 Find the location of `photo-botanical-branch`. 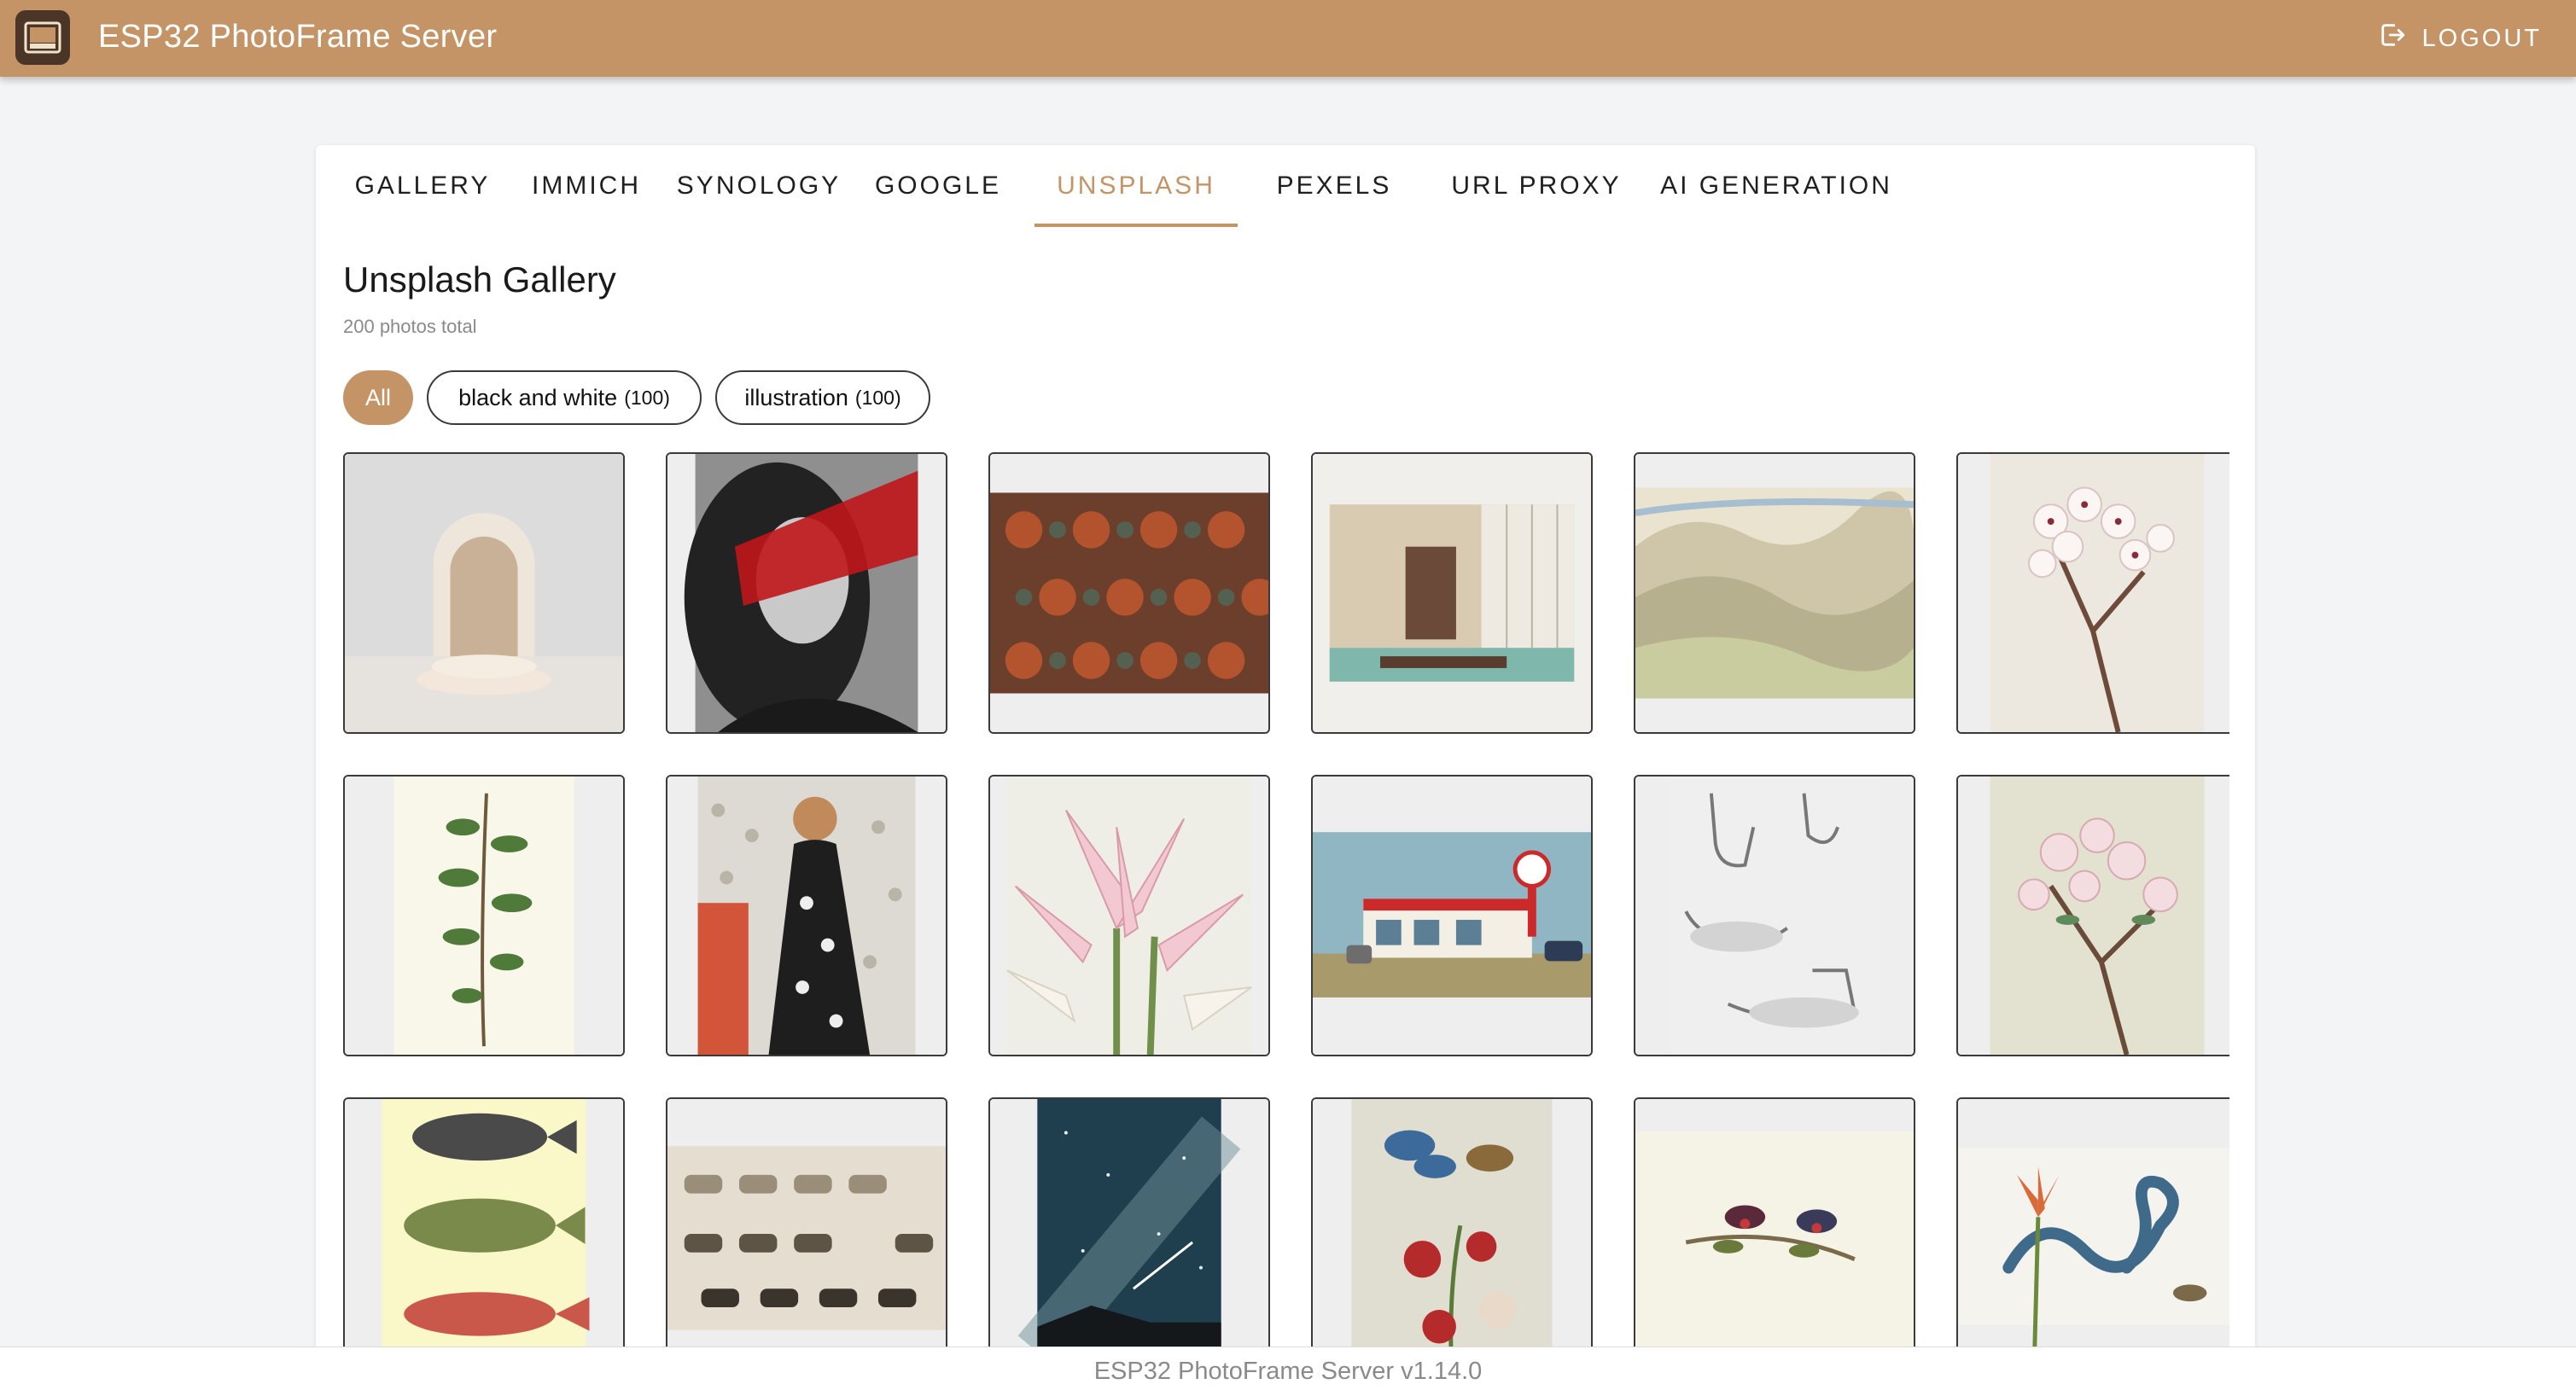

photo-botanical-branch is located at coordinates (484, 916).